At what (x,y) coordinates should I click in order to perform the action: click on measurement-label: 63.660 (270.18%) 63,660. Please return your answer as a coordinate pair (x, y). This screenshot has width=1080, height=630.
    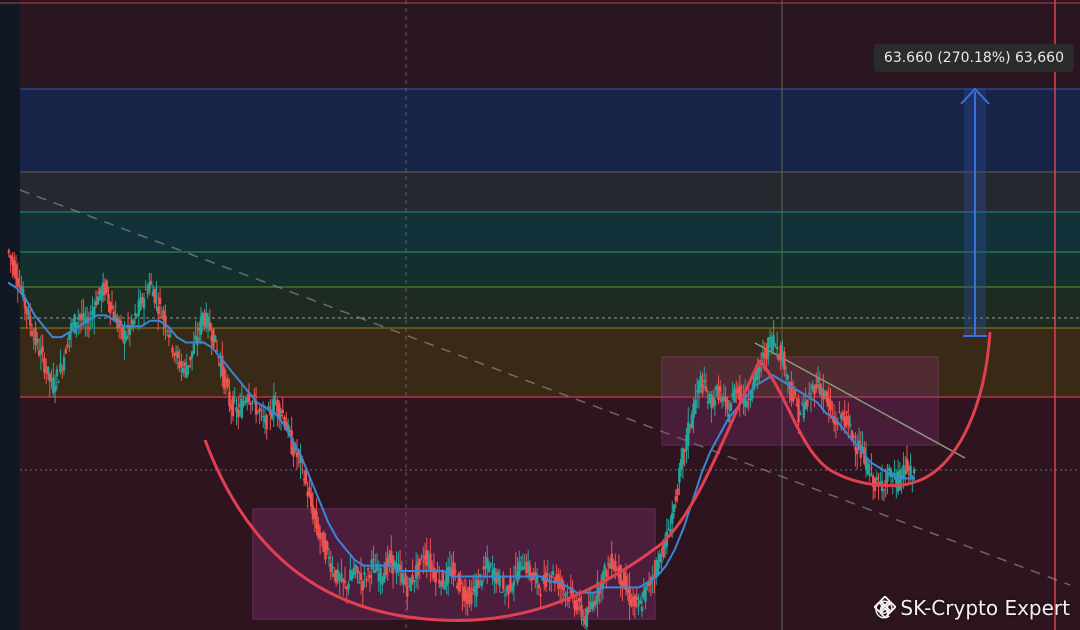
    Looking at the image, I should click on (973, 58).